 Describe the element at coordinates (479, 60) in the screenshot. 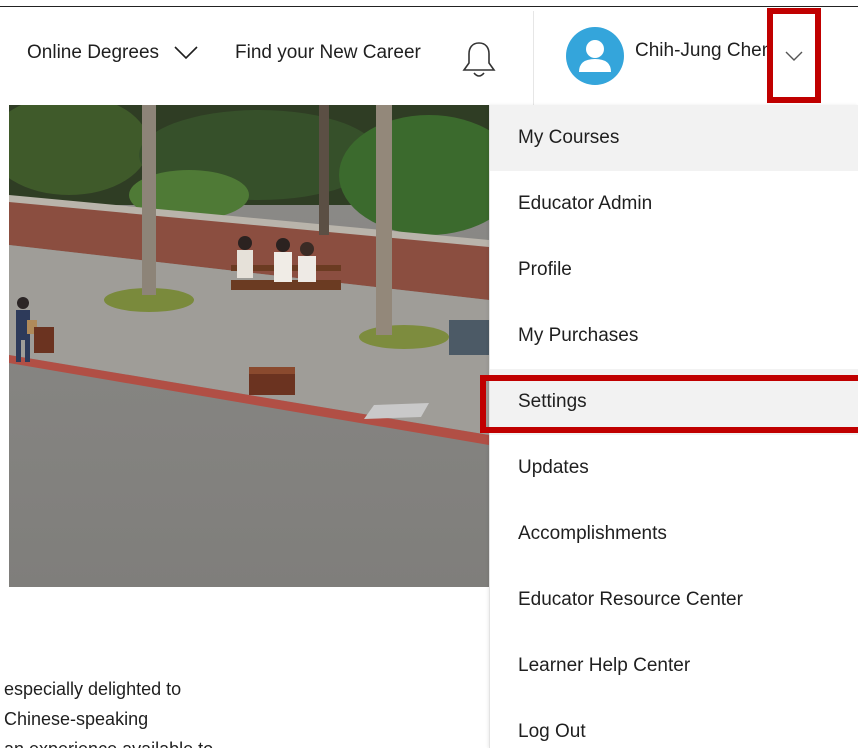

I see `bell-icon` at that location.